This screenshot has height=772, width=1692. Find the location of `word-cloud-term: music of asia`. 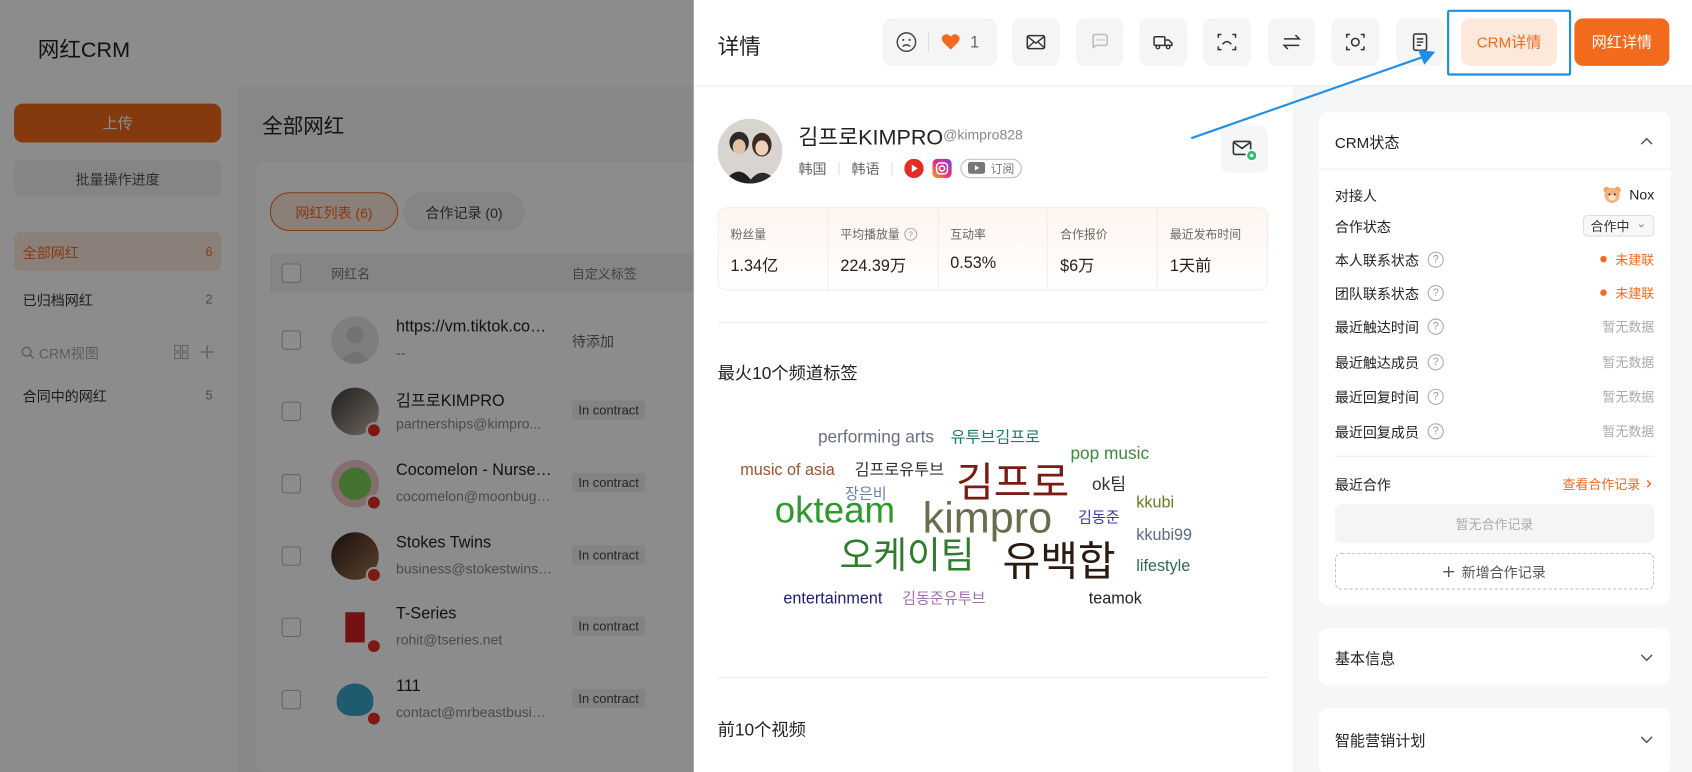

word-cloud-term: music of asia is located at coordinates (787, 470).